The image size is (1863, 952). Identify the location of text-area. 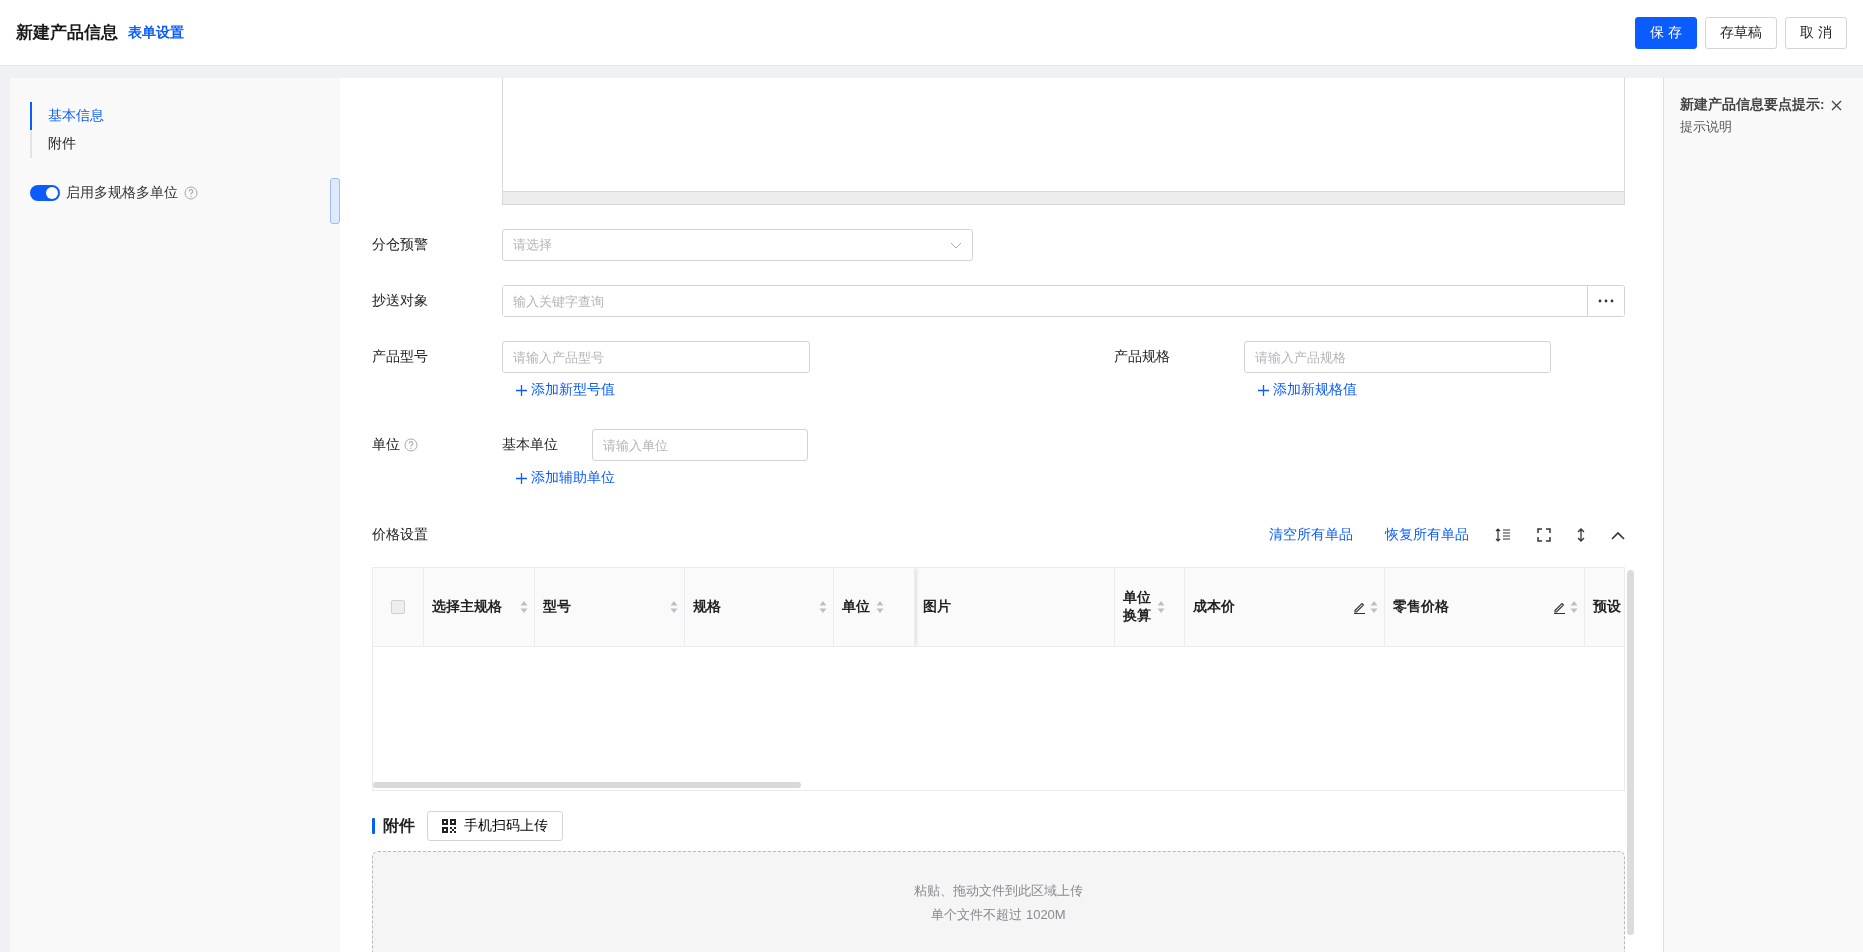
(1063, 141).